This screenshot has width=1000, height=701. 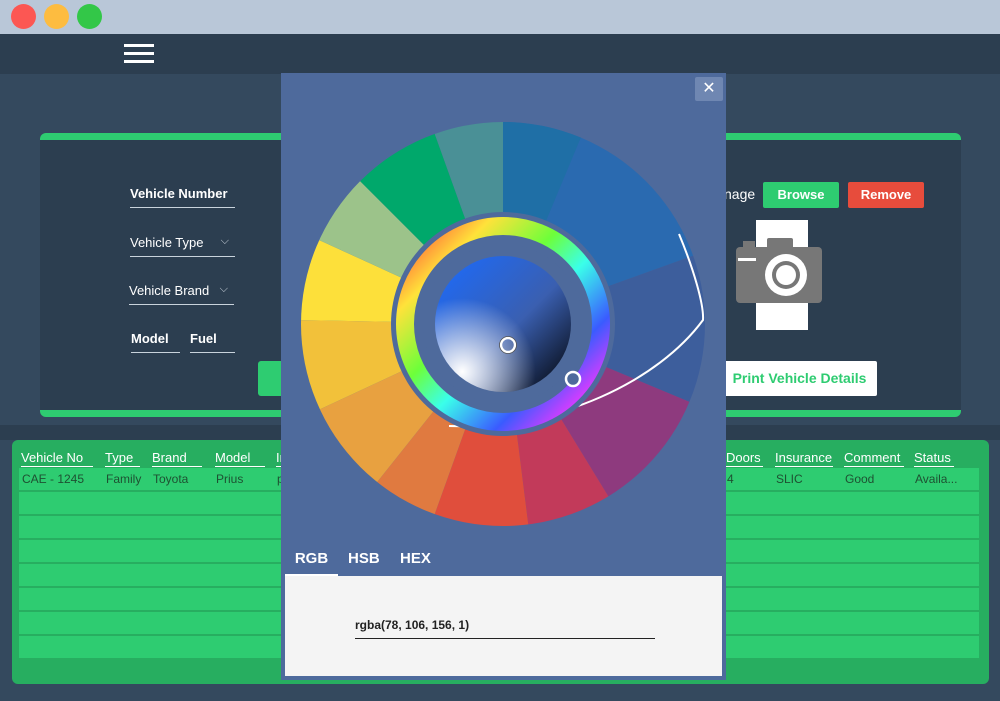 What do you see at coordinates (500, 17) in the screenshot?
I see `window-titlebar` at bounding box center [500, 17].